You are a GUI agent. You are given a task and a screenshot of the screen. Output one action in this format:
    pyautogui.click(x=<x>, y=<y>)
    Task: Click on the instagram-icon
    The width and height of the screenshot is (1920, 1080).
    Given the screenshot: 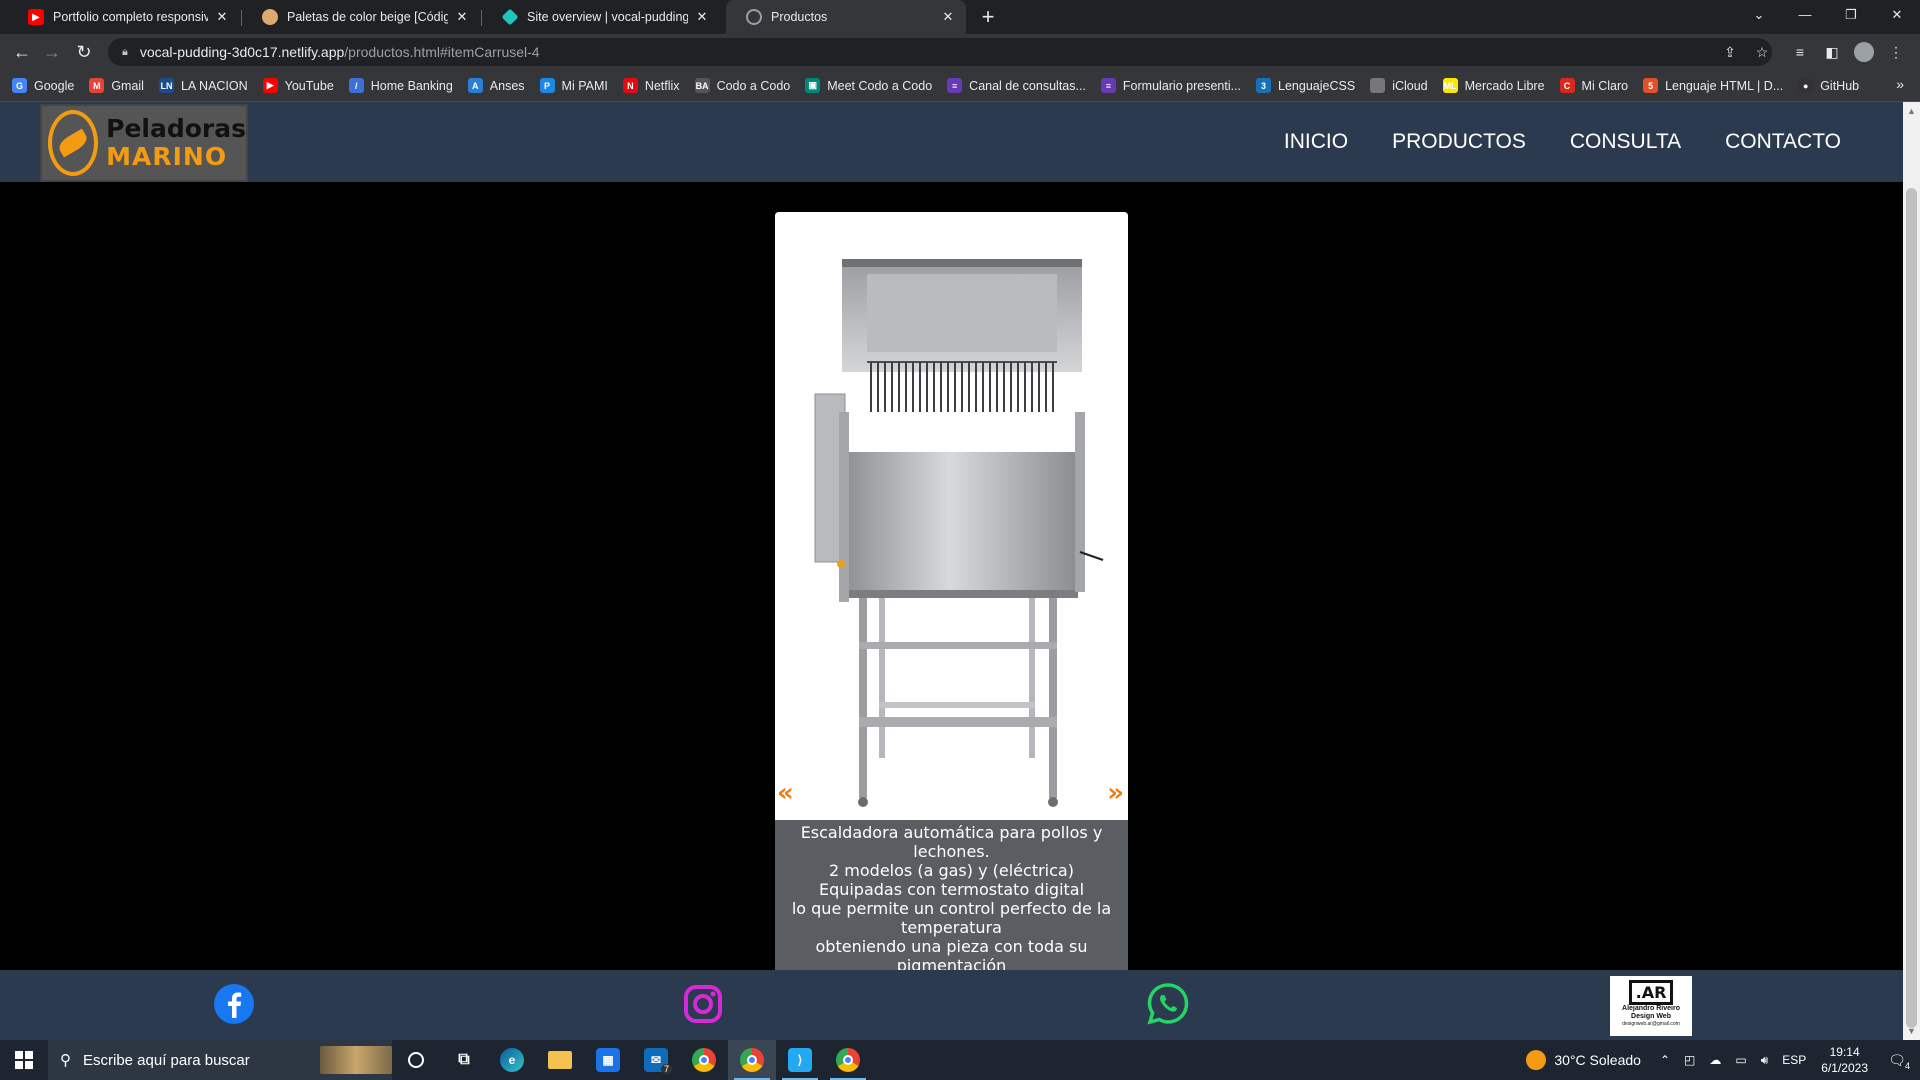 What is the action you would take?
    pyautogui.click(x=703, y=1004)
    